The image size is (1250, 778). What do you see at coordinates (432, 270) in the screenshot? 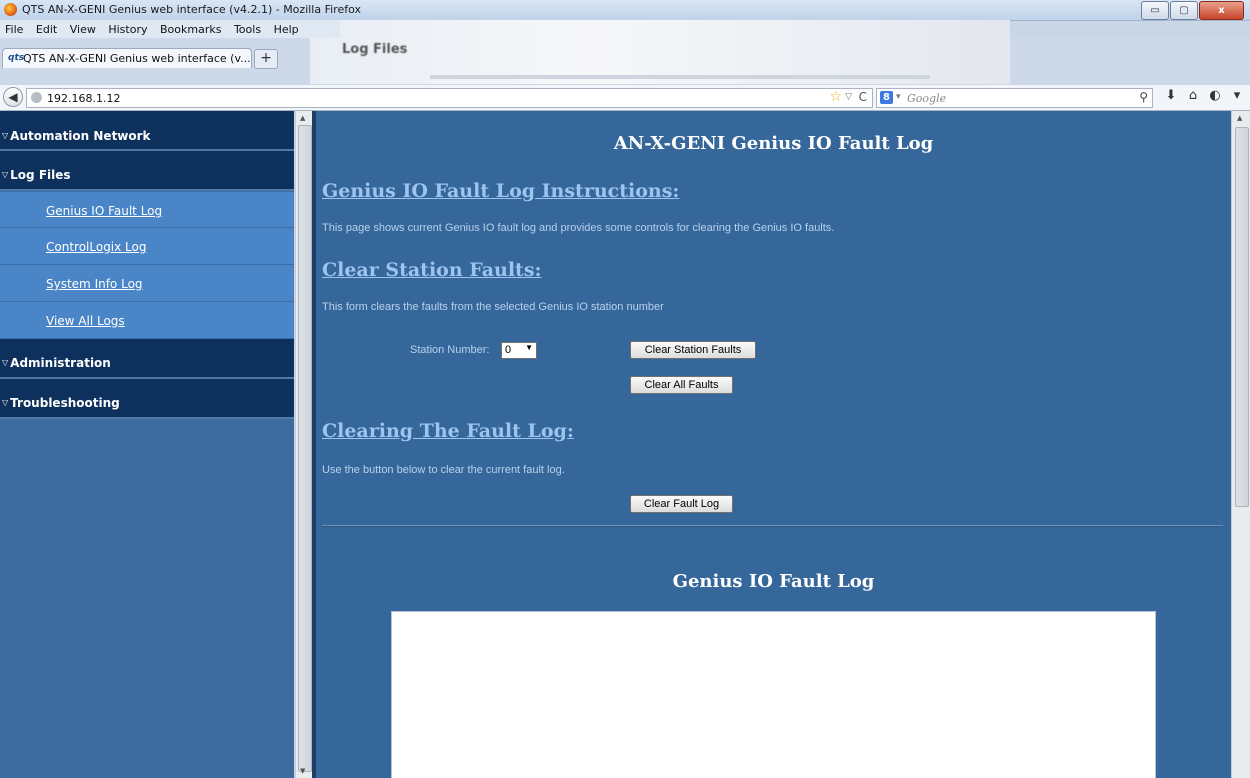
I see `clear-station-heading: Clear Station Faults:` at bounding box center [432, 270].